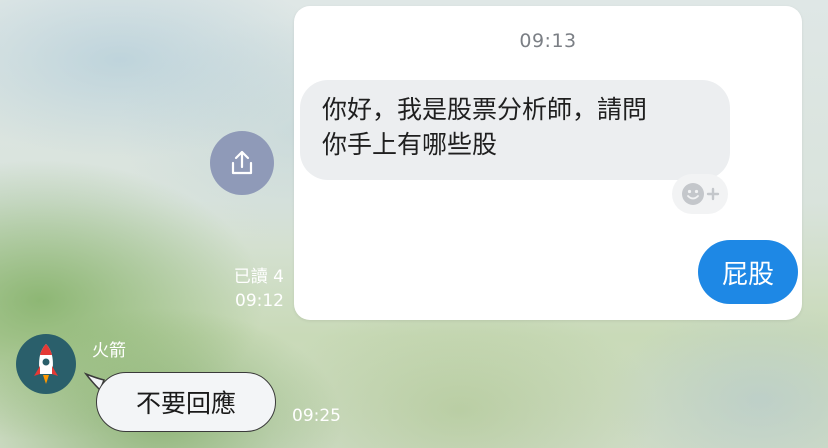 The height and width of the screenshot is (448, 828). I want to click on emoji-add-icon, so click(701, 194).